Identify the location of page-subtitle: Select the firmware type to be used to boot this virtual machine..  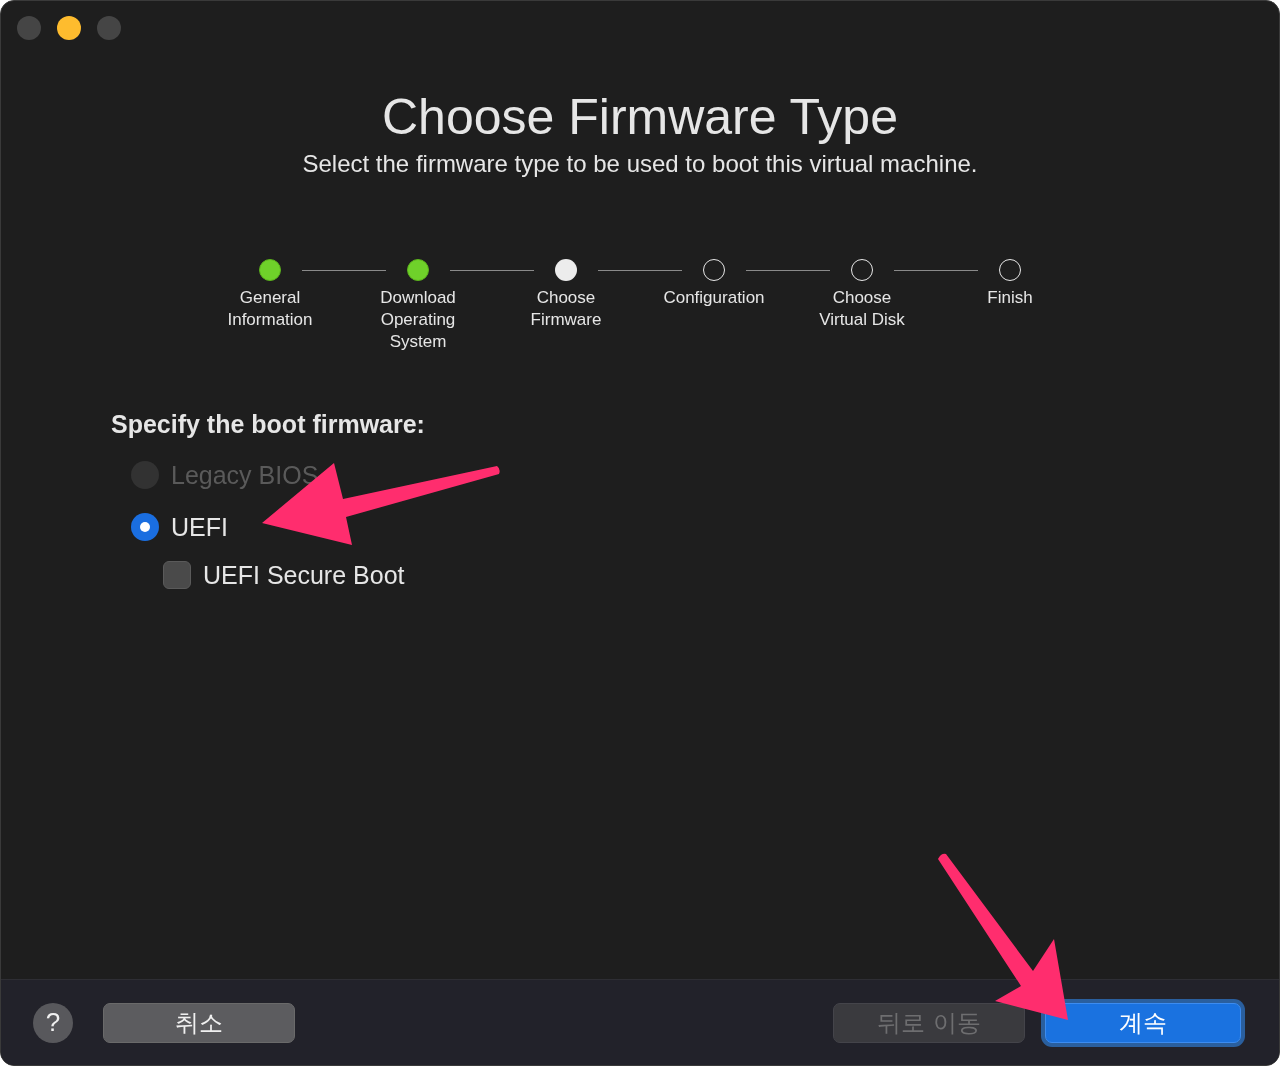
(640, 164).